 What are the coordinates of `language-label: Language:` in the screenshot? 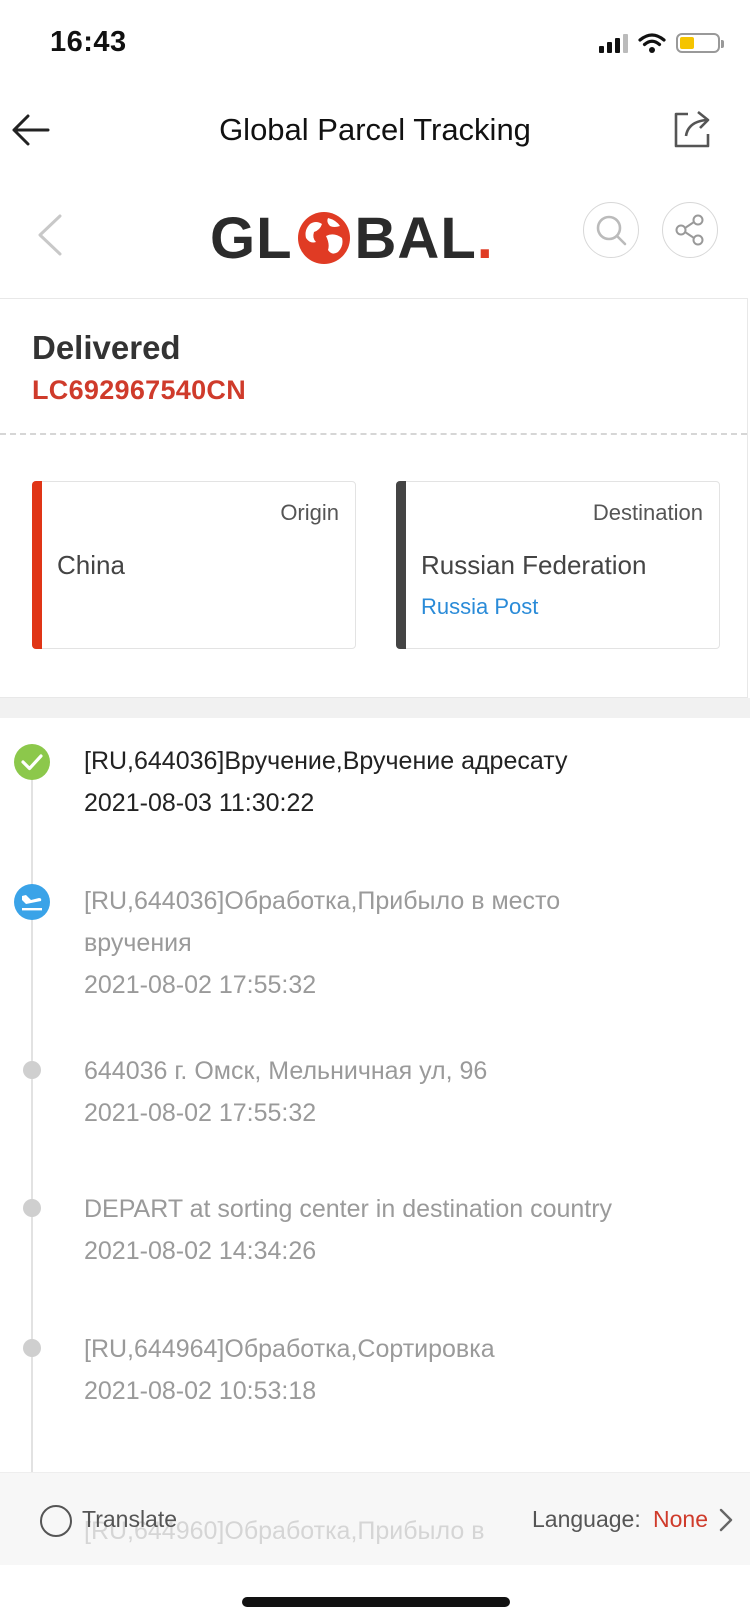 It's located at (586, 1519).